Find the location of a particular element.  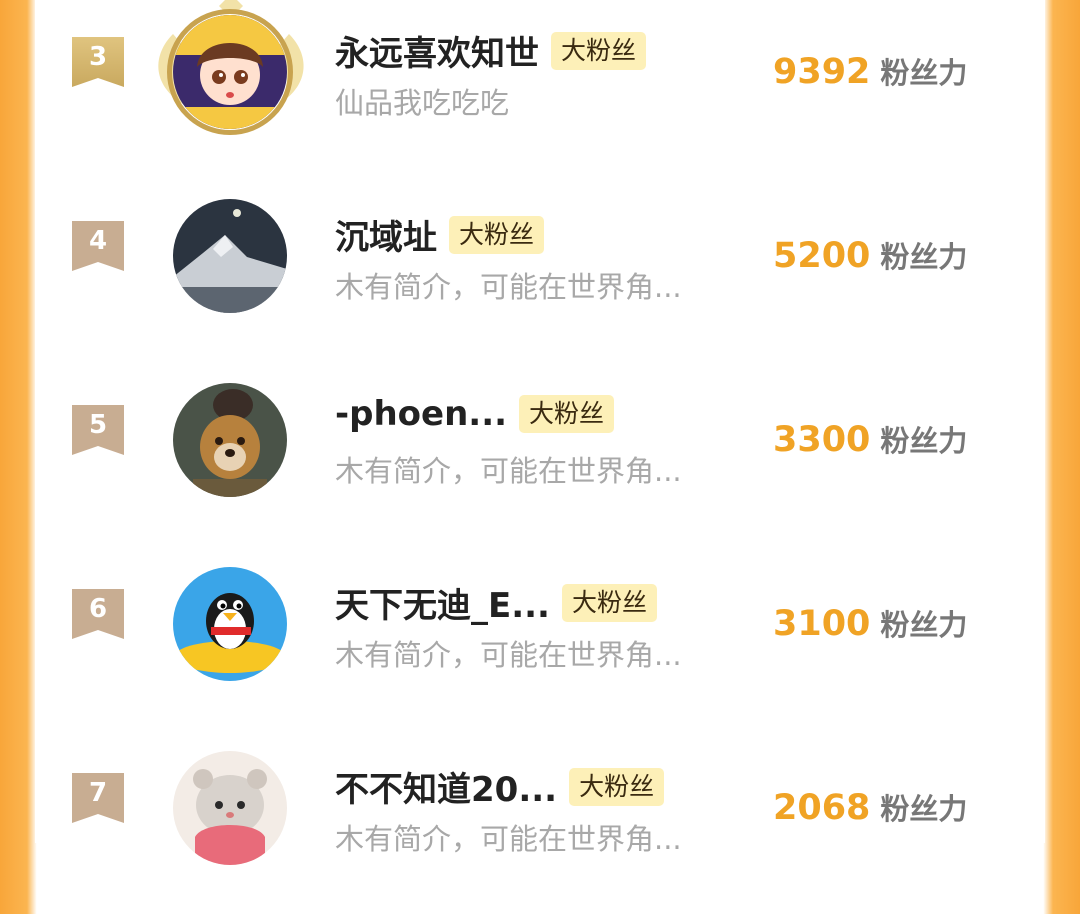

user-bio: 仙品我吃吃吃 is located at coordinates (422, 103).